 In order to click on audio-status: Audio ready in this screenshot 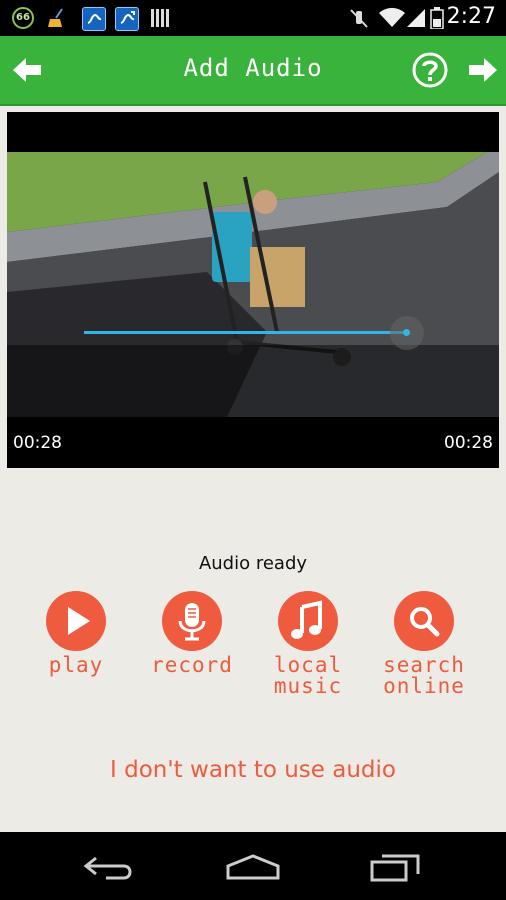, I will do `click(253, 563)`.